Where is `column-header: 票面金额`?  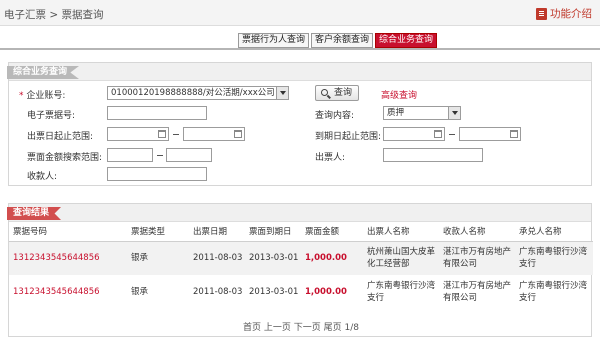 column-header: 票面金额 is located at coordinates (332, 232).